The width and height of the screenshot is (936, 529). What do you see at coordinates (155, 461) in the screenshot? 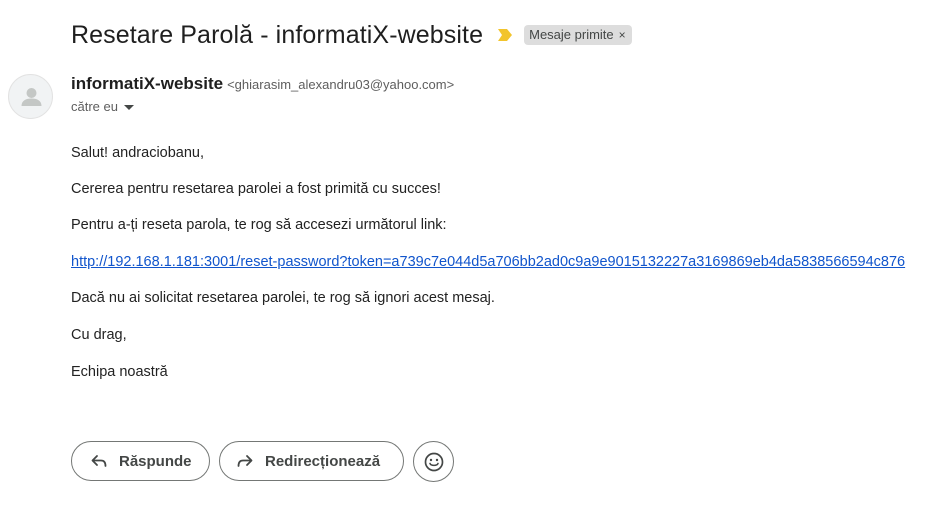
I see `reply-button-label: Răspunde` at bounding box center [155, 461].